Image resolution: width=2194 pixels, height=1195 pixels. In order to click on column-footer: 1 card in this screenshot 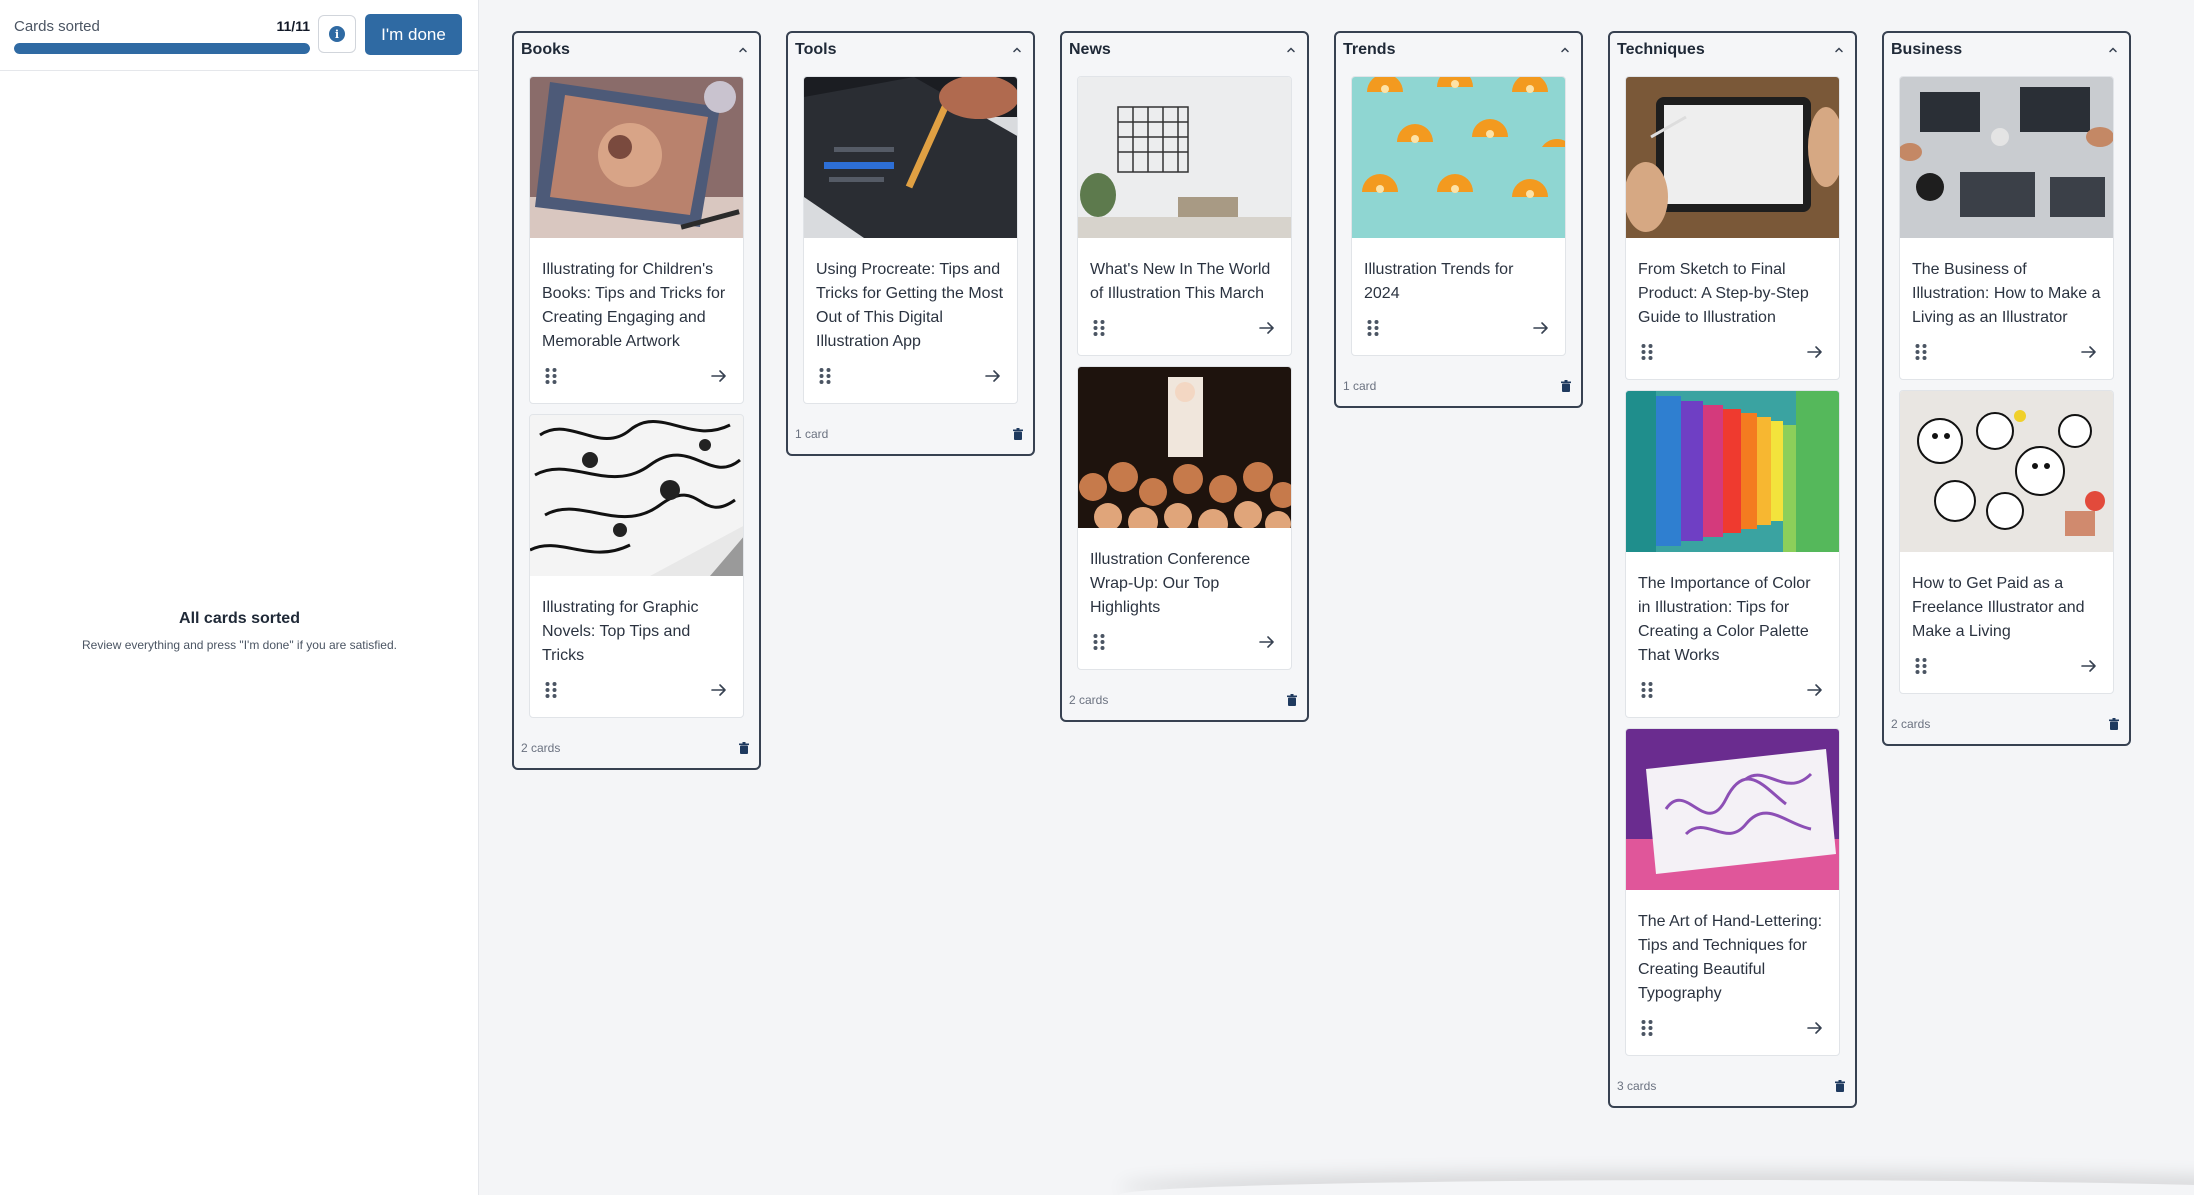, I will do `click(910, 434)`.